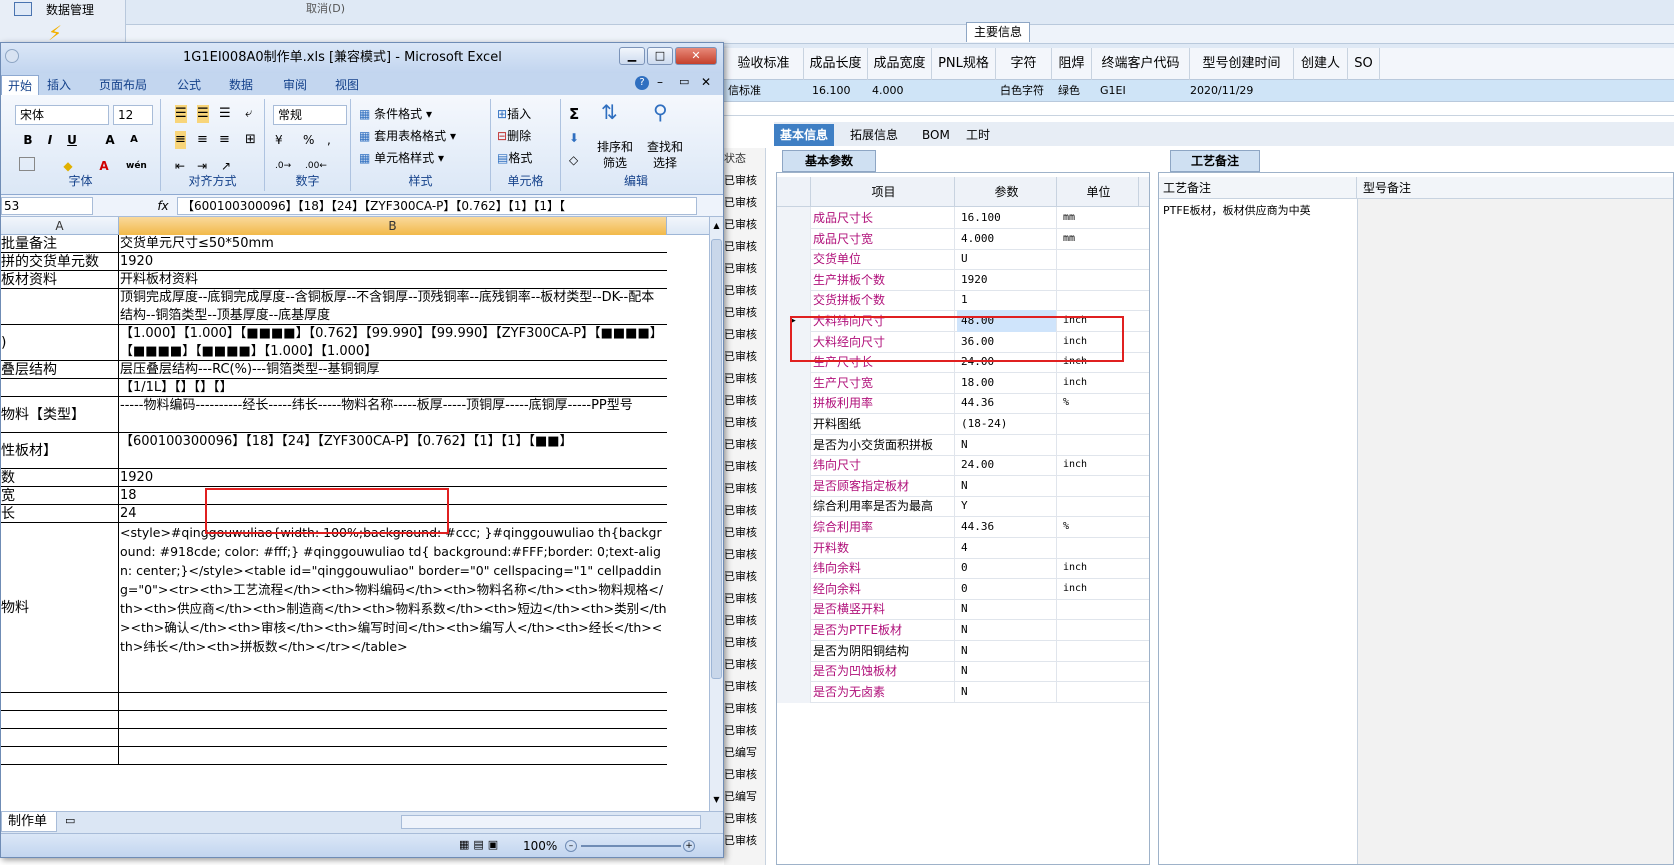  Describe the element at coordinates (27, 164) in the screenshot. I see `borders-icon` at that location.